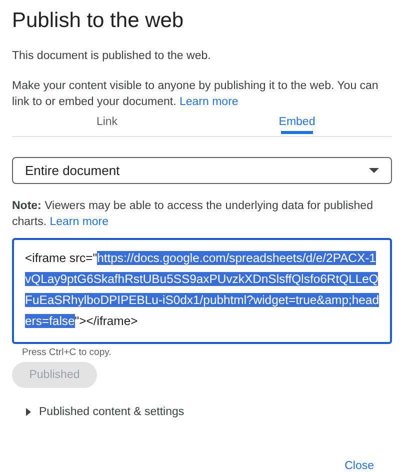 The width and height of the screenshot is (404, 472). Describe the element at coordinates (28, 412) in the screenshot. I see `triangle-icon` at that location.